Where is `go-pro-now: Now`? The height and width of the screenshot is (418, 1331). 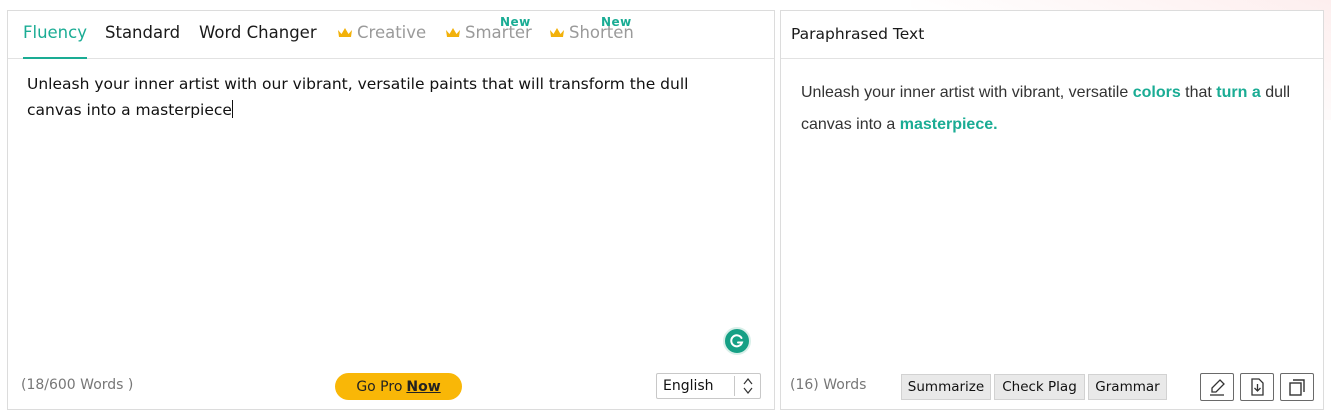
go-pro-now: Now is located at coordinates (423, 386).